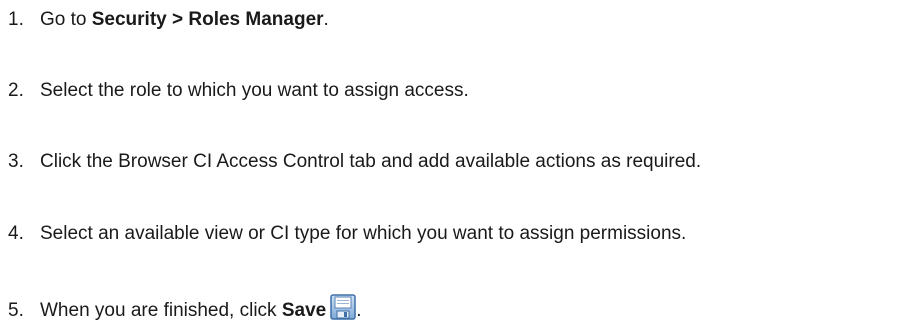 Image resolution: width=918 pixels, height=334 pixels. What do you see at coordinates (207, 19) in the screenshot?
I see `menu-path: Security > Roles Manager` at bounding box center [207, 19].